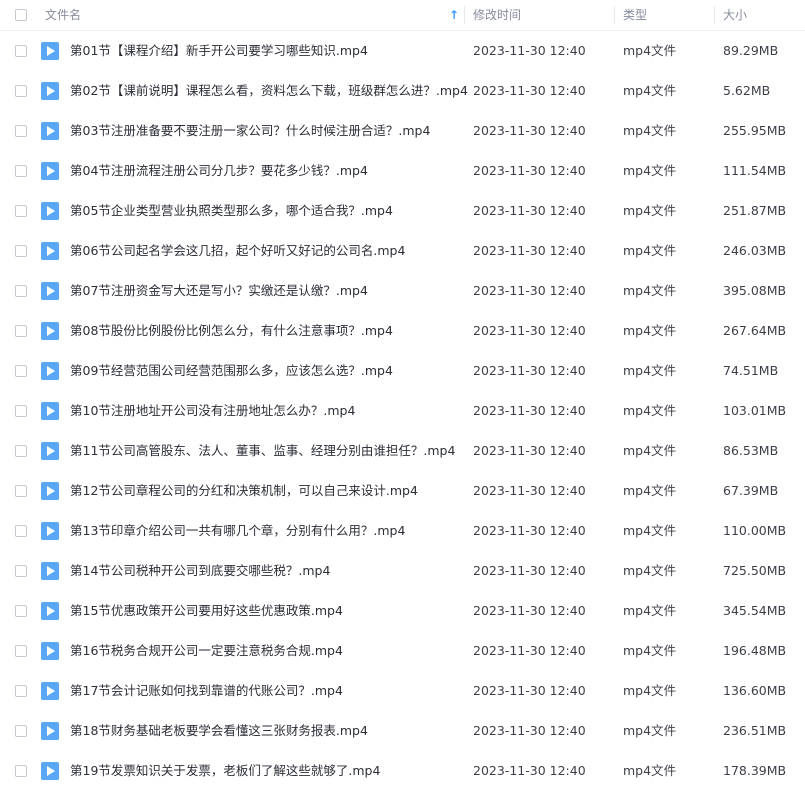 The image size is (805, 793). What do you see at coordinates (244, 491) in the screenshot?
I see `file-name: 第12节公司章程公司的分红和决策机制，可以自己来设计.mp4` at bounding box center [244, 491].